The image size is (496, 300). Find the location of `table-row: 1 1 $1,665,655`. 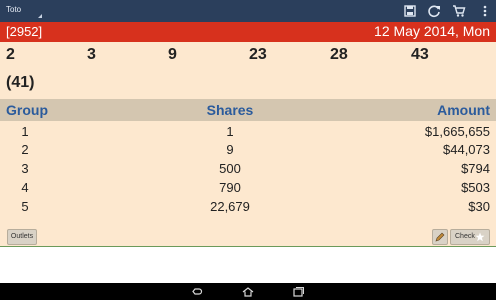

table-row: 1 1 $1,665,655 is located at coordinates (248, 132).